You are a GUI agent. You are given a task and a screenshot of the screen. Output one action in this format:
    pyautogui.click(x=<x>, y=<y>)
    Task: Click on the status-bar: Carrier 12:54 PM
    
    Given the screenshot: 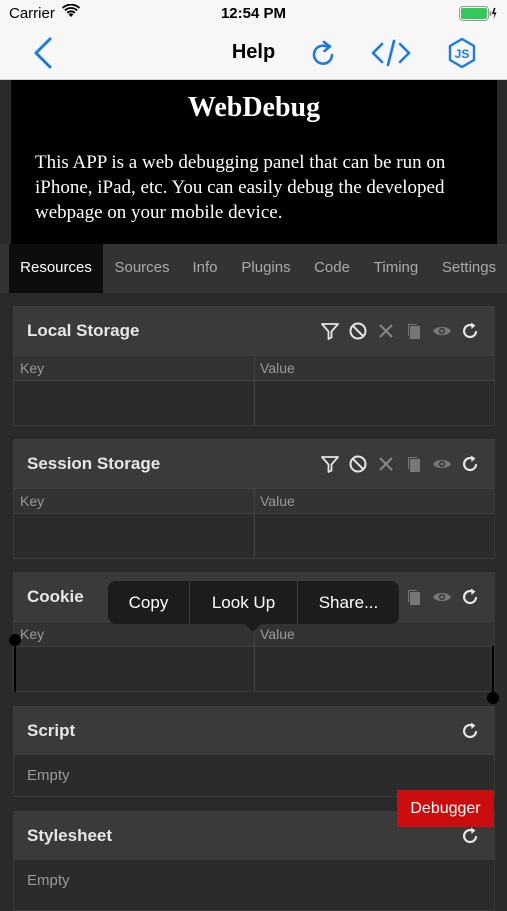 What is the action you would take?
    pyautogui.click(x=253, y=14)
    